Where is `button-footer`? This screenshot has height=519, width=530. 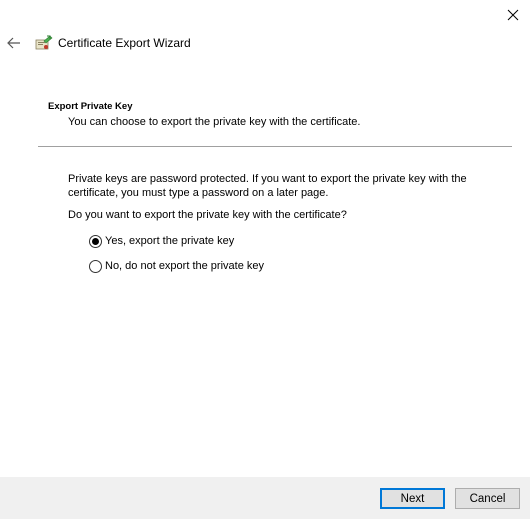 button-footer is located at coordinates (265, 498).